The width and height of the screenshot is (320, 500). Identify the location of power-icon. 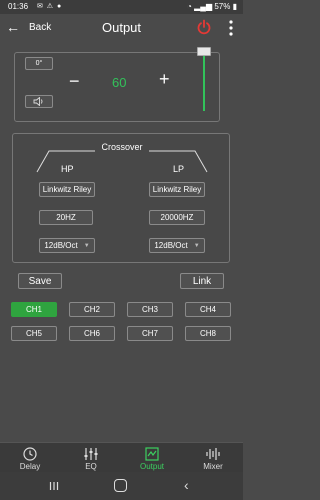
(204, 27).